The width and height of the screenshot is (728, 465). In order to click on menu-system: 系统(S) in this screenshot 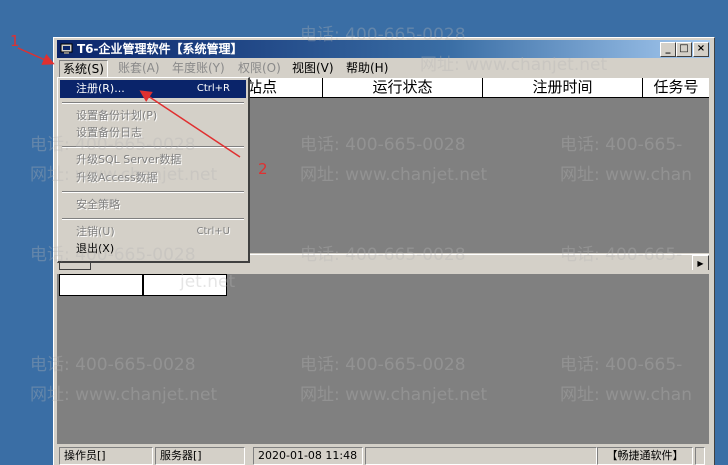, I will do `click(83, 69)`.